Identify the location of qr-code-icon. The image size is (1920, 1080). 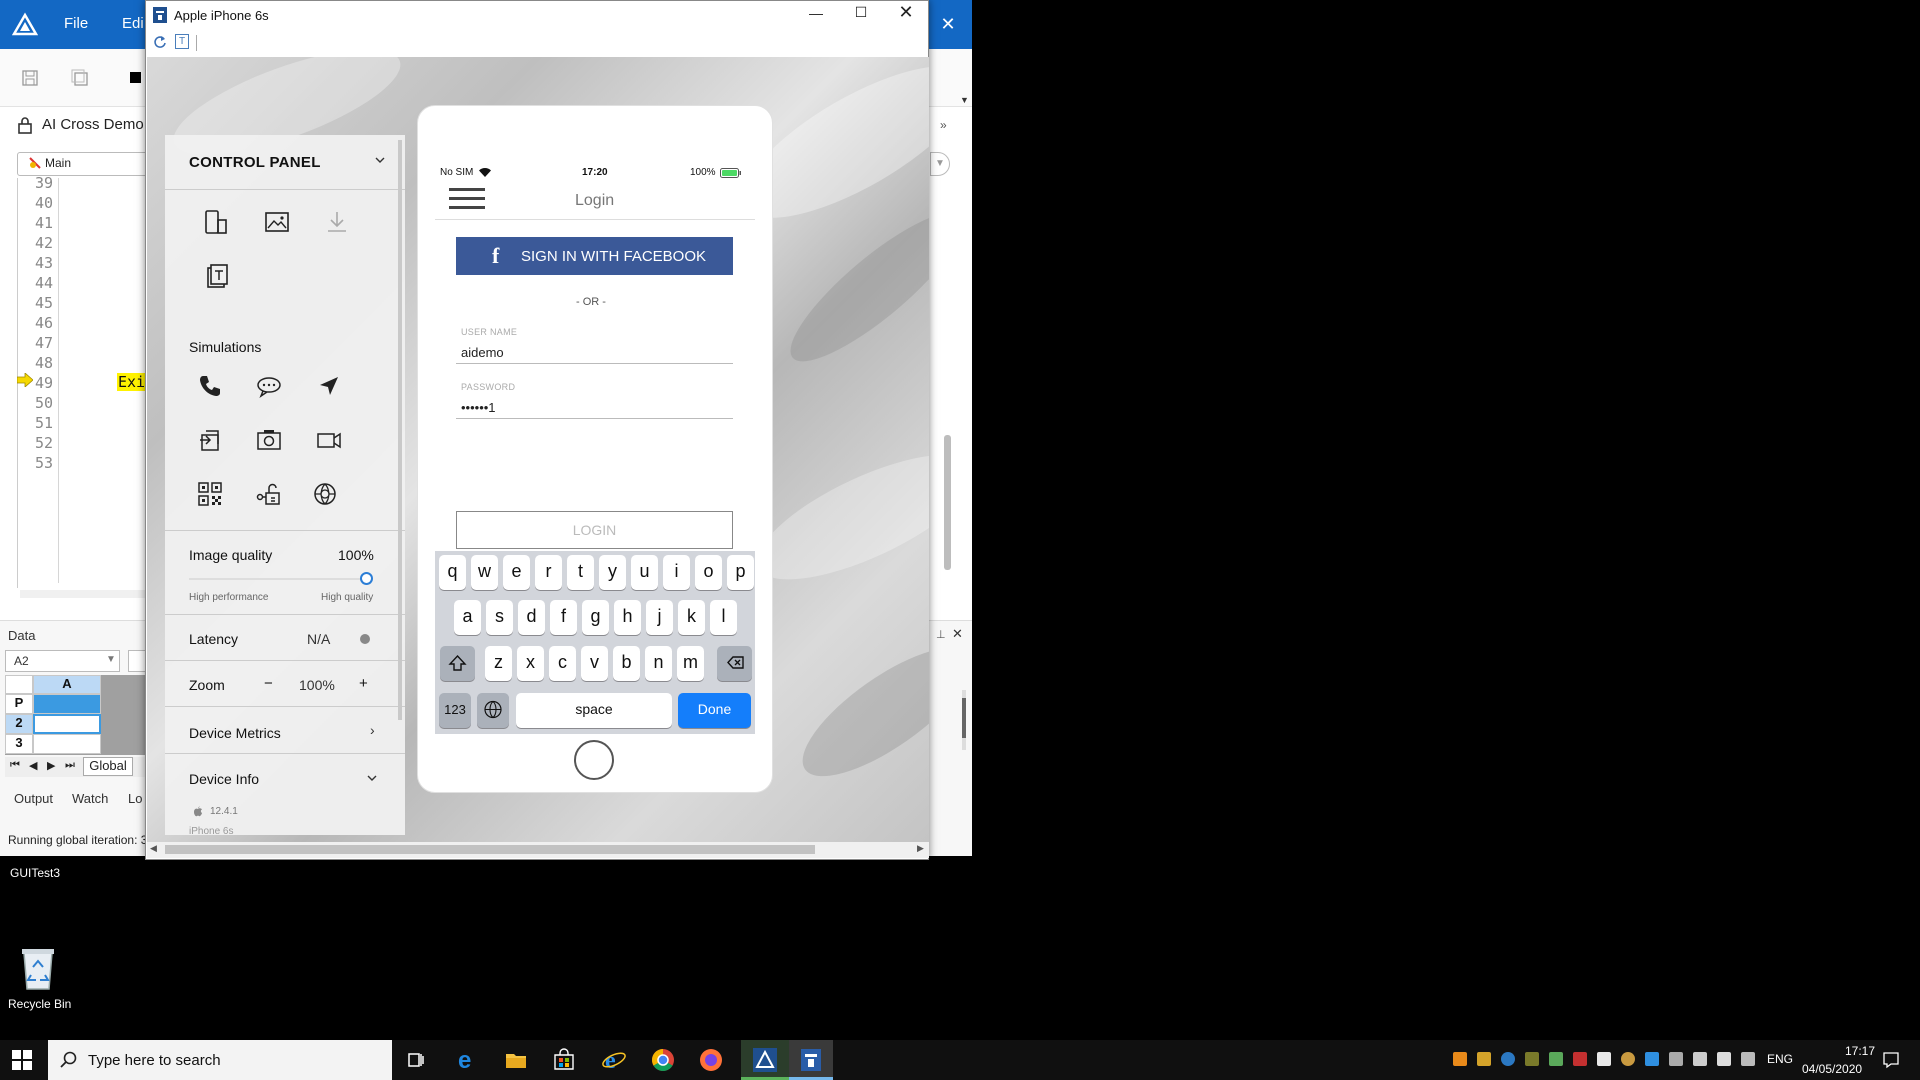
(210, 494).